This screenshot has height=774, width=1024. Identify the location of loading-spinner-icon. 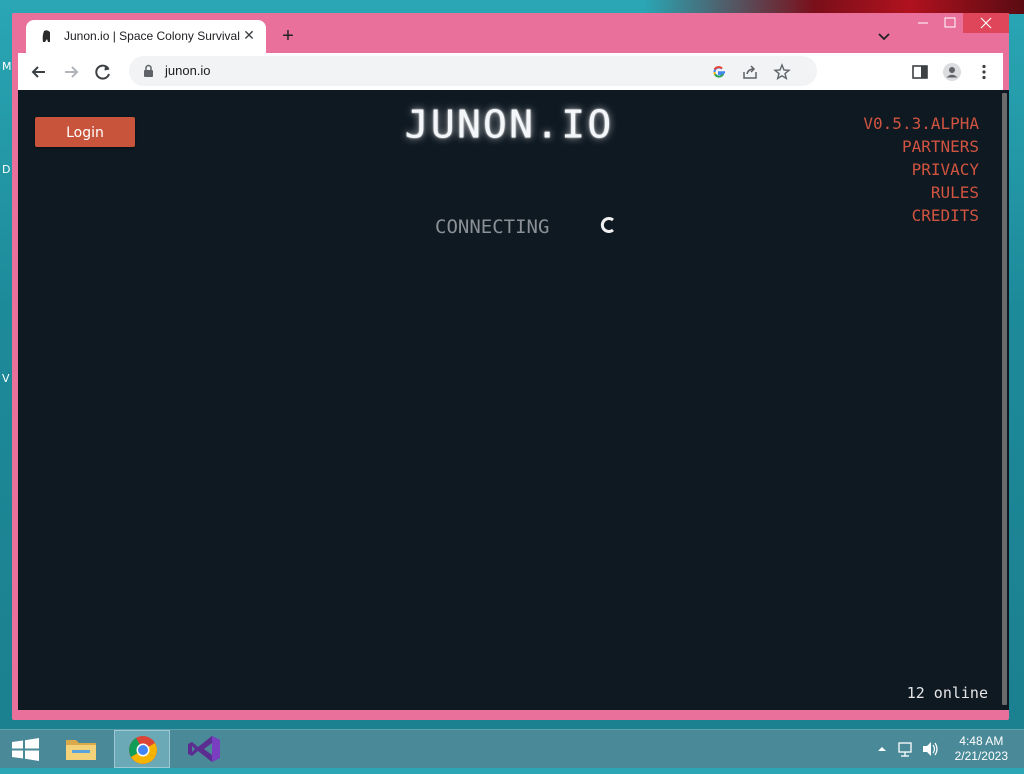
(607, 225).